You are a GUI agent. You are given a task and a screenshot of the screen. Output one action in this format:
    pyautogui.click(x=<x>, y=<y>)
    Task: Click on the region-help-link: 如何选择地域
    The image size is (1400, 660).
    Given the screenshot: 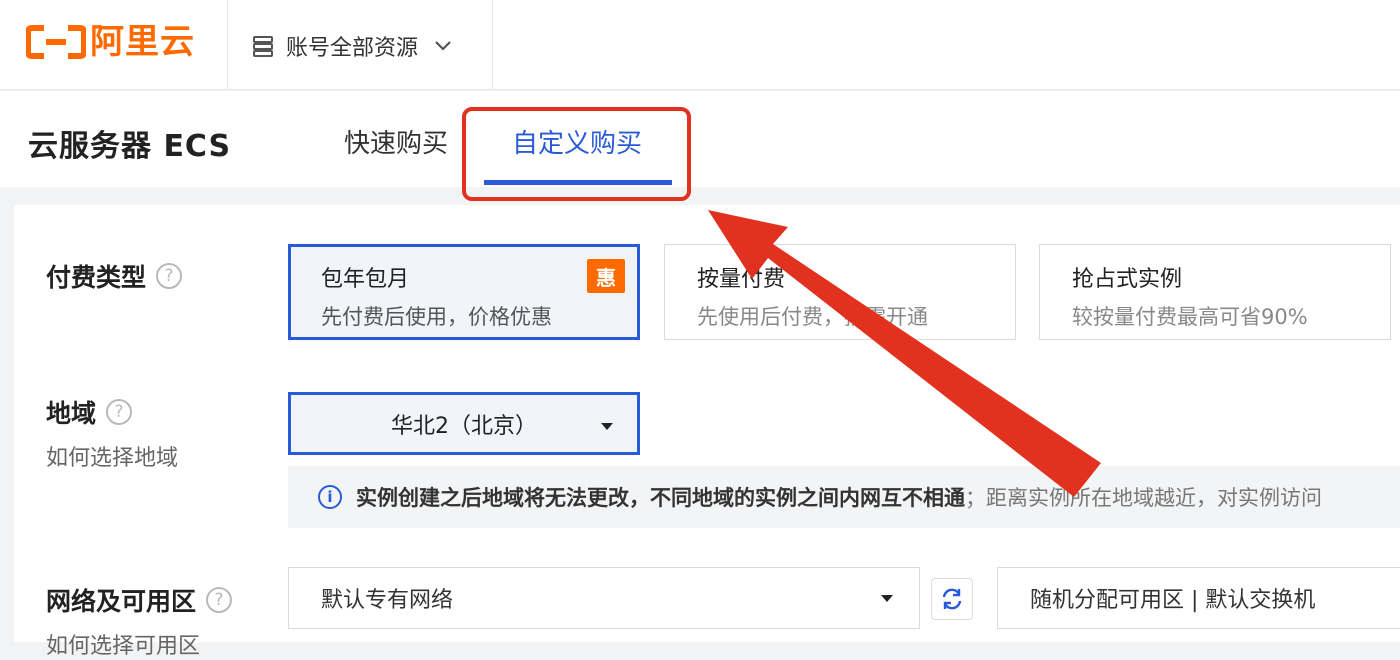 What is the action you would take?
    pyautogui.click(x=112, y=456)
    